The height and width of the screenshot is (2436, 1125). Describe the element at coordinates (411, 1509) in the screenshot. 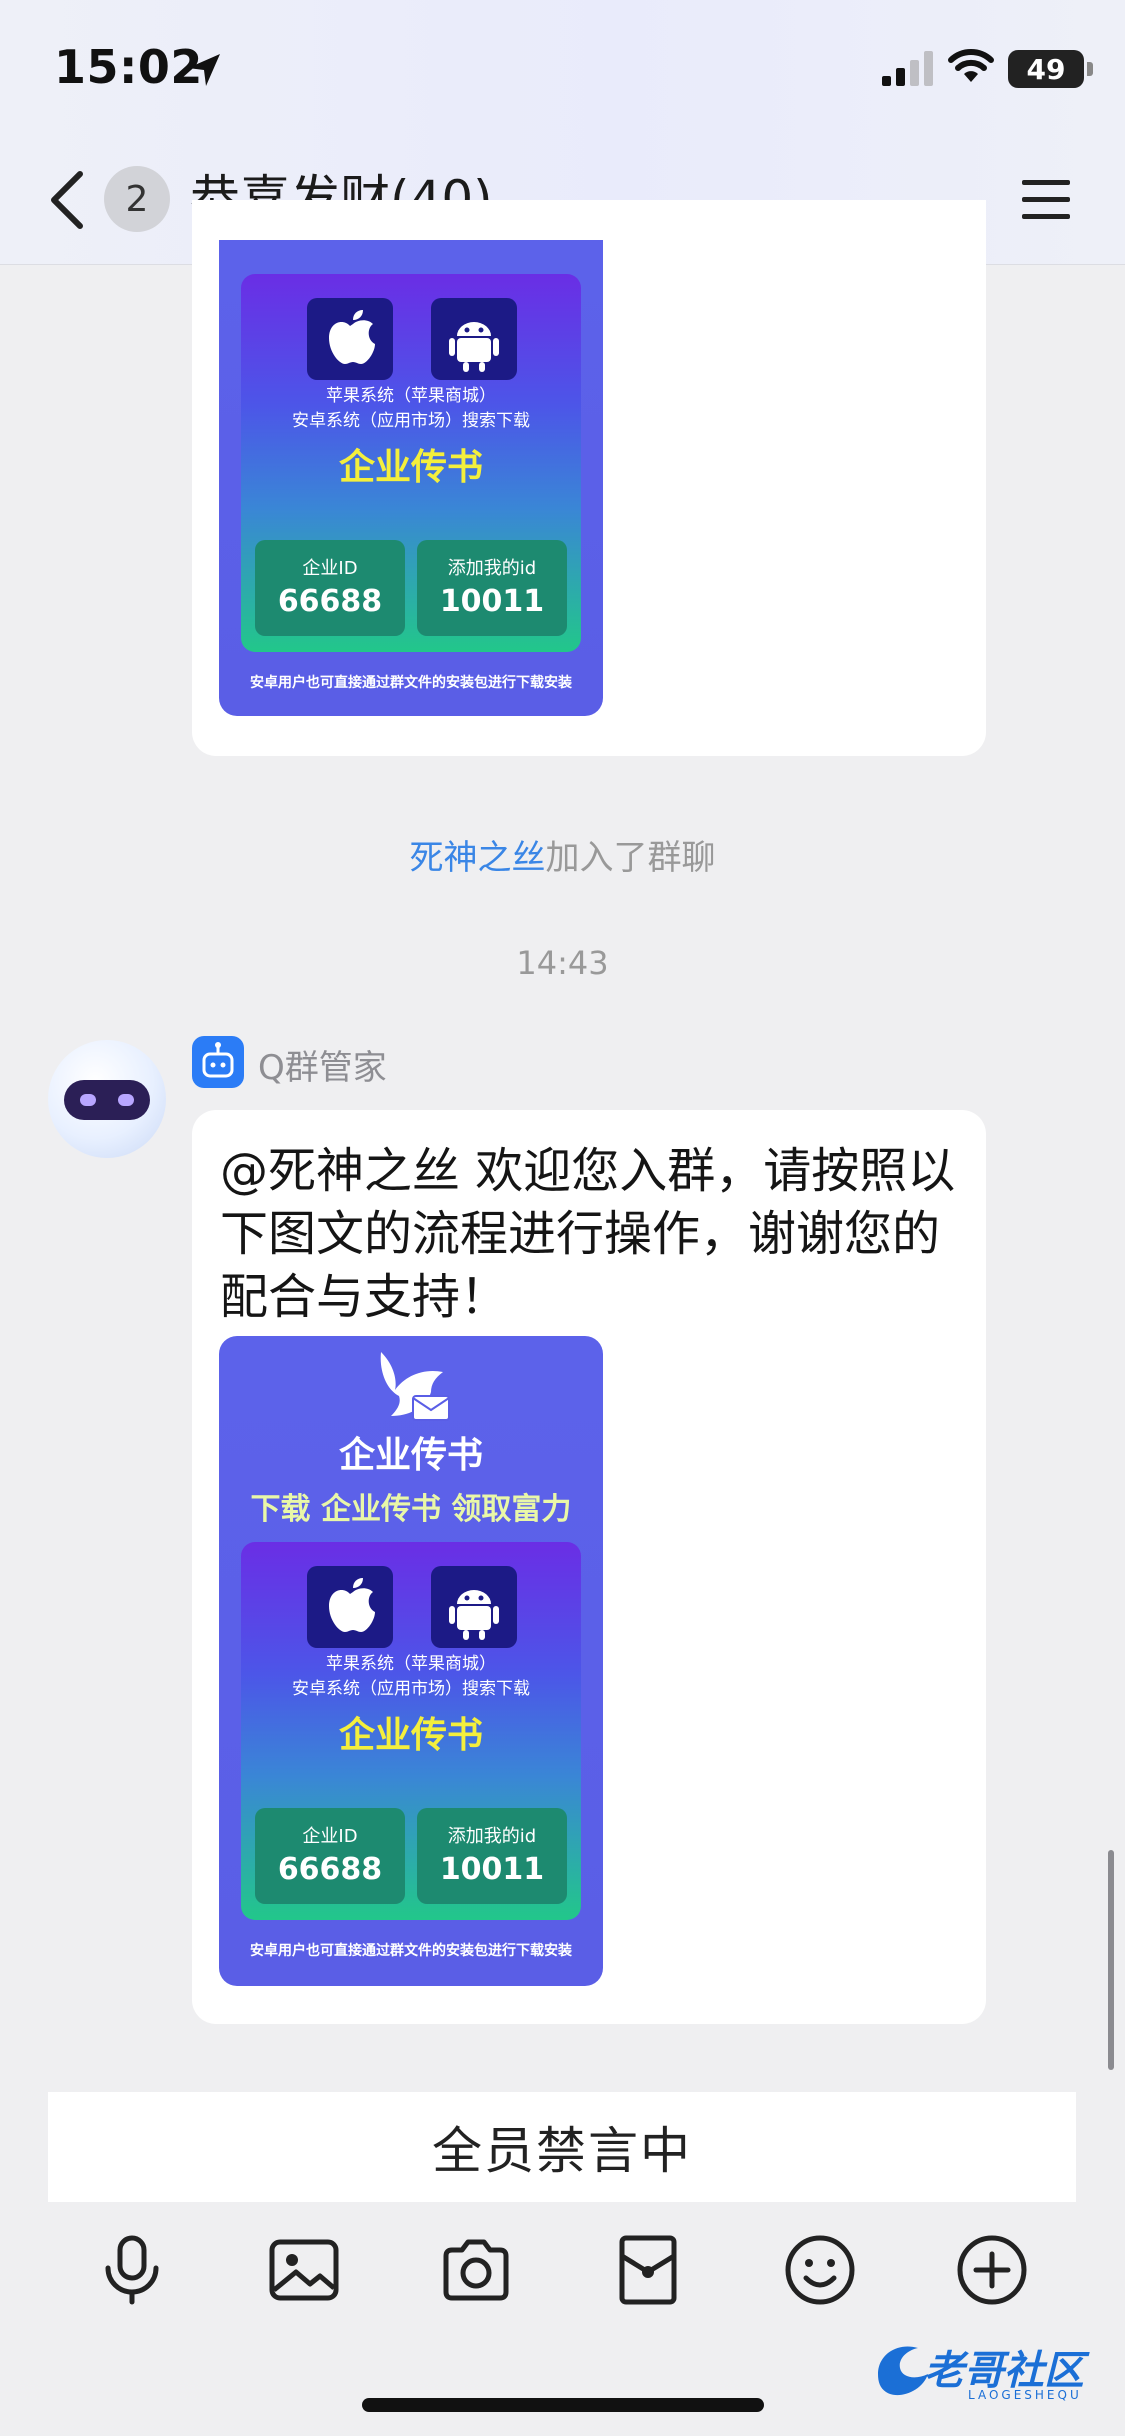

I see `poster-slogan: 下载 企业传书 领取富力` at that location.